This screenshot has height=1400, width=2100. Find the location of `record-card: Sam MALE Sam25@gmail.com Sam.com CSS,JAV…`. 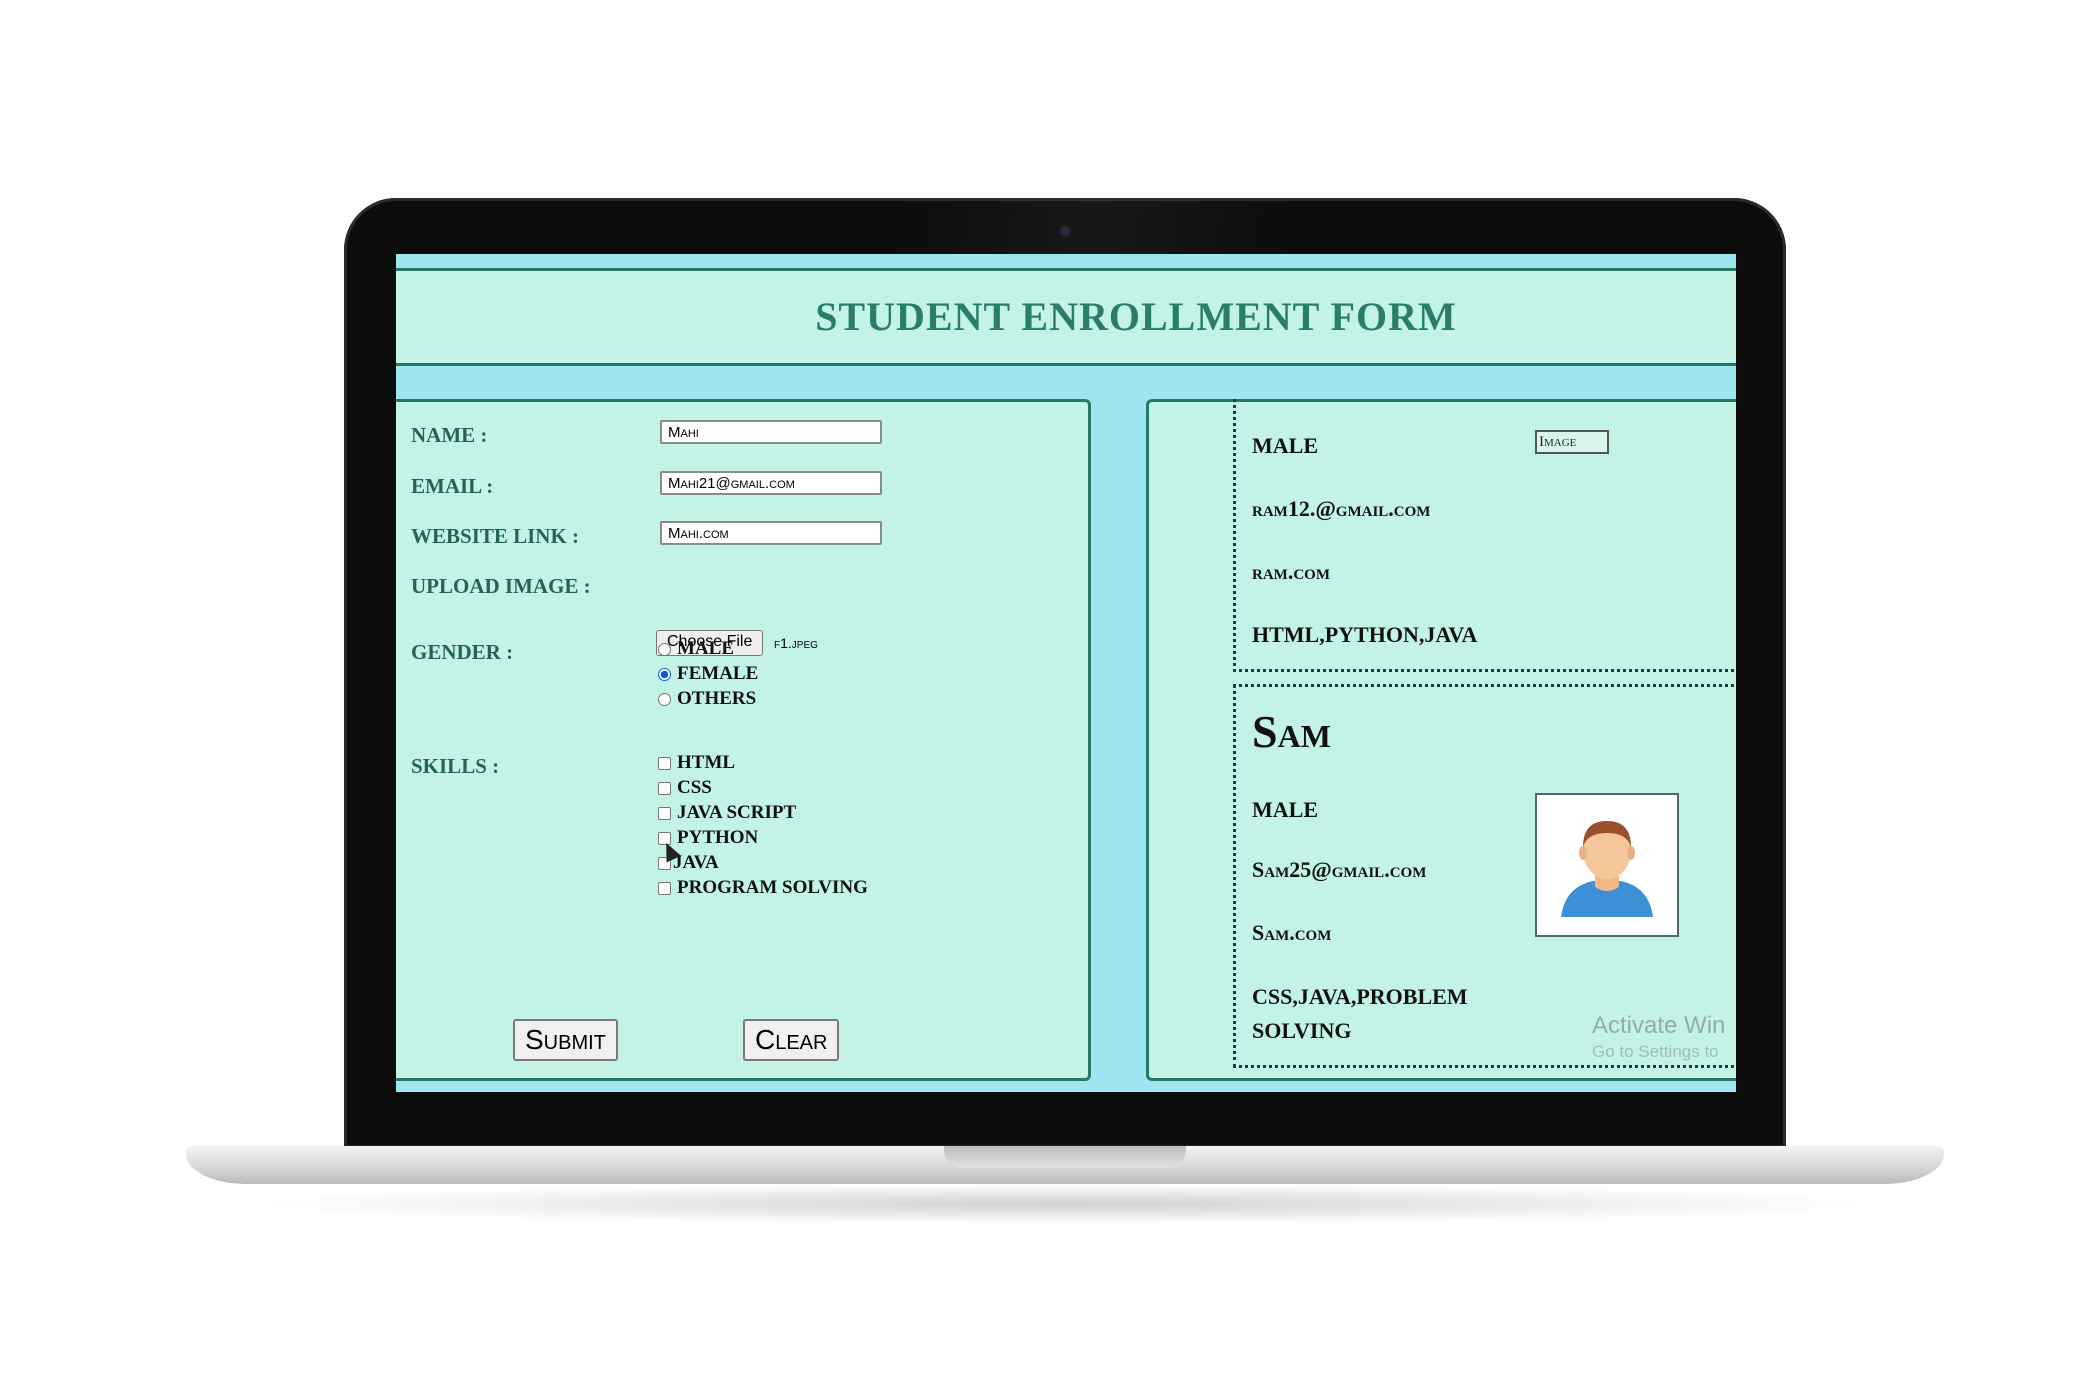

record-card: Sam MALE Sam25@gmail.com Sam.com CSS,JAV… is located at coordinates (1484, 876).